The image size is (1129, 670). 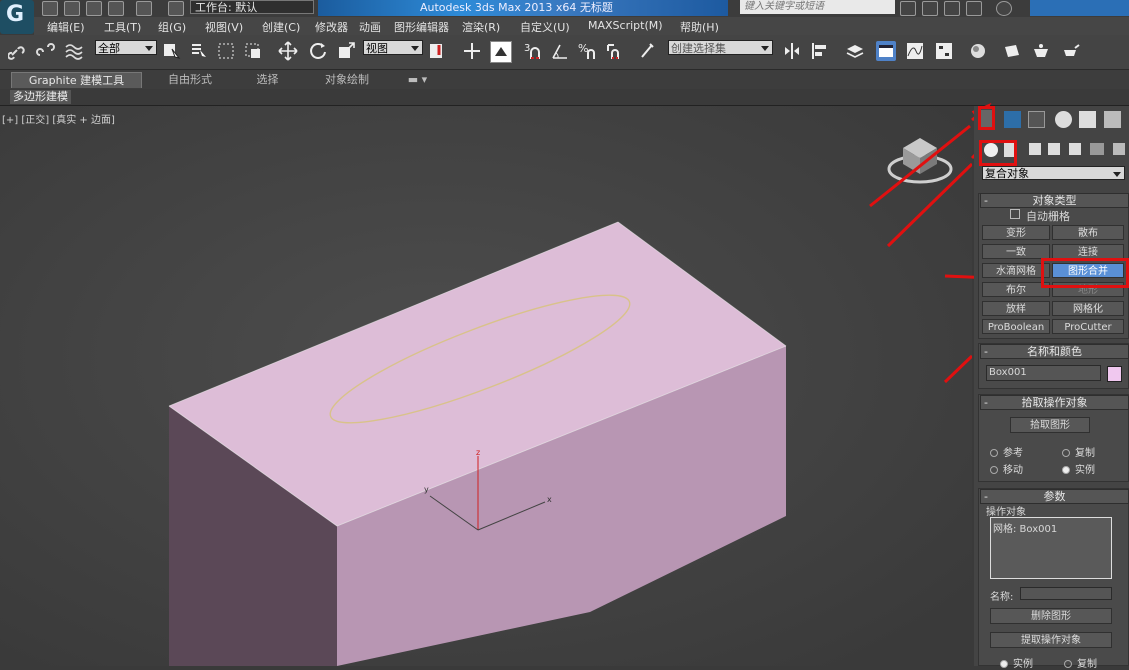 I want to click on modify-tab-icon, so click(x=1012, y=119).